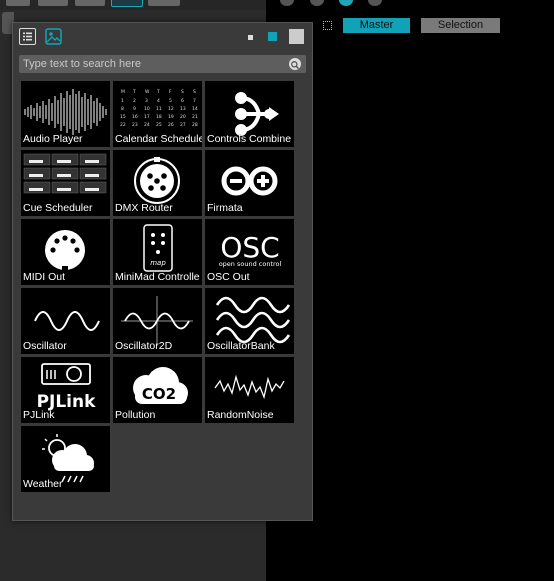  I want to click on module-tile-cue-scheduler: Cue Scheduler, so click(65, 183).